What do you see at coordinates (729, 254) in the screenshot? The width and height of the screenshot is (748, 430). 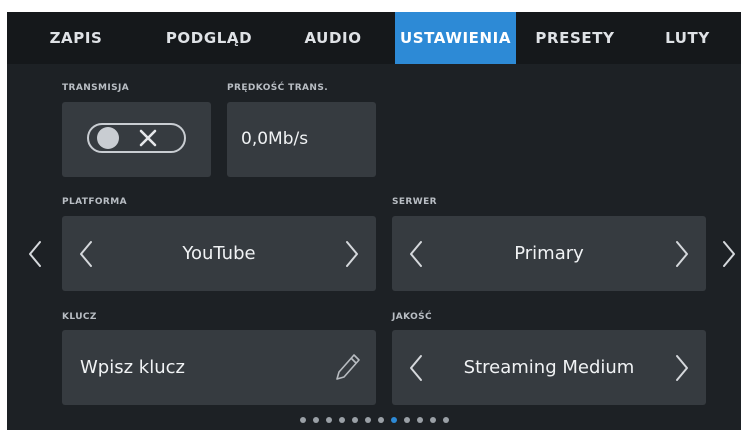 I see `page-next-icon` at bounding box center [729, 254].